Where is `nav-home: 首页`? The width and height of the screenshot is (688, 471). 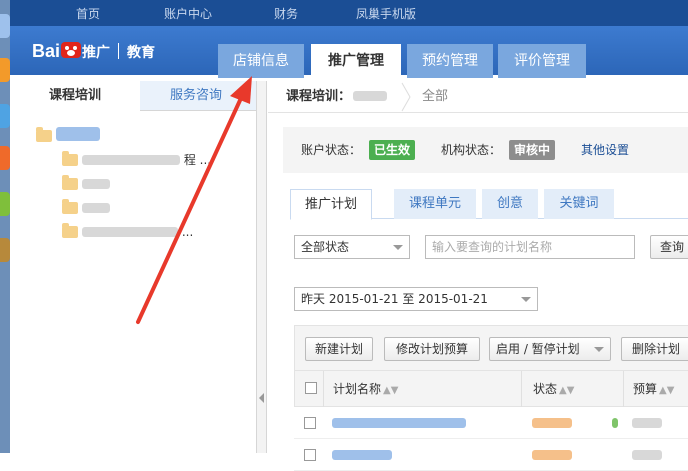 nav-home: 首页 is located at coordinates (88, 13).